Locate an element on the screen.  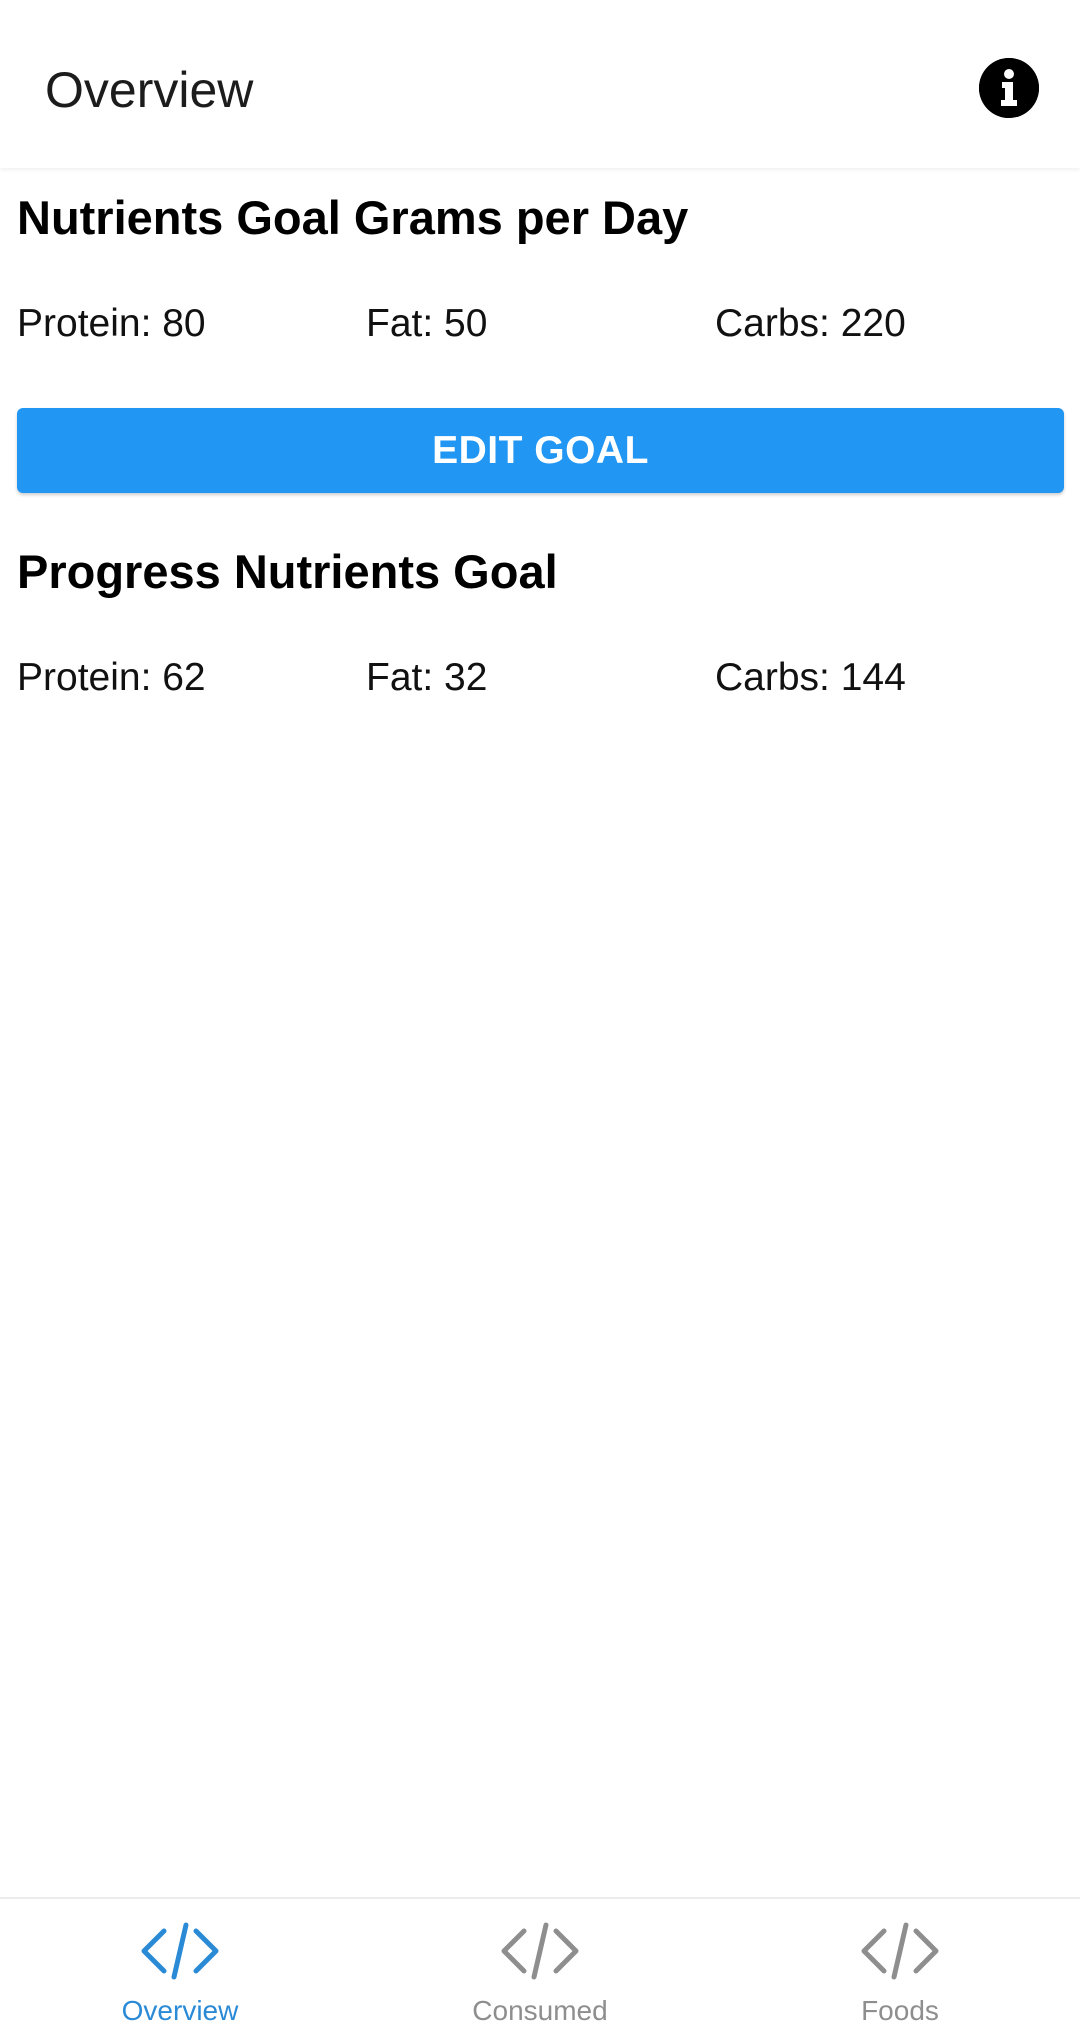
info-icon is located at coordinates (1009, 88).